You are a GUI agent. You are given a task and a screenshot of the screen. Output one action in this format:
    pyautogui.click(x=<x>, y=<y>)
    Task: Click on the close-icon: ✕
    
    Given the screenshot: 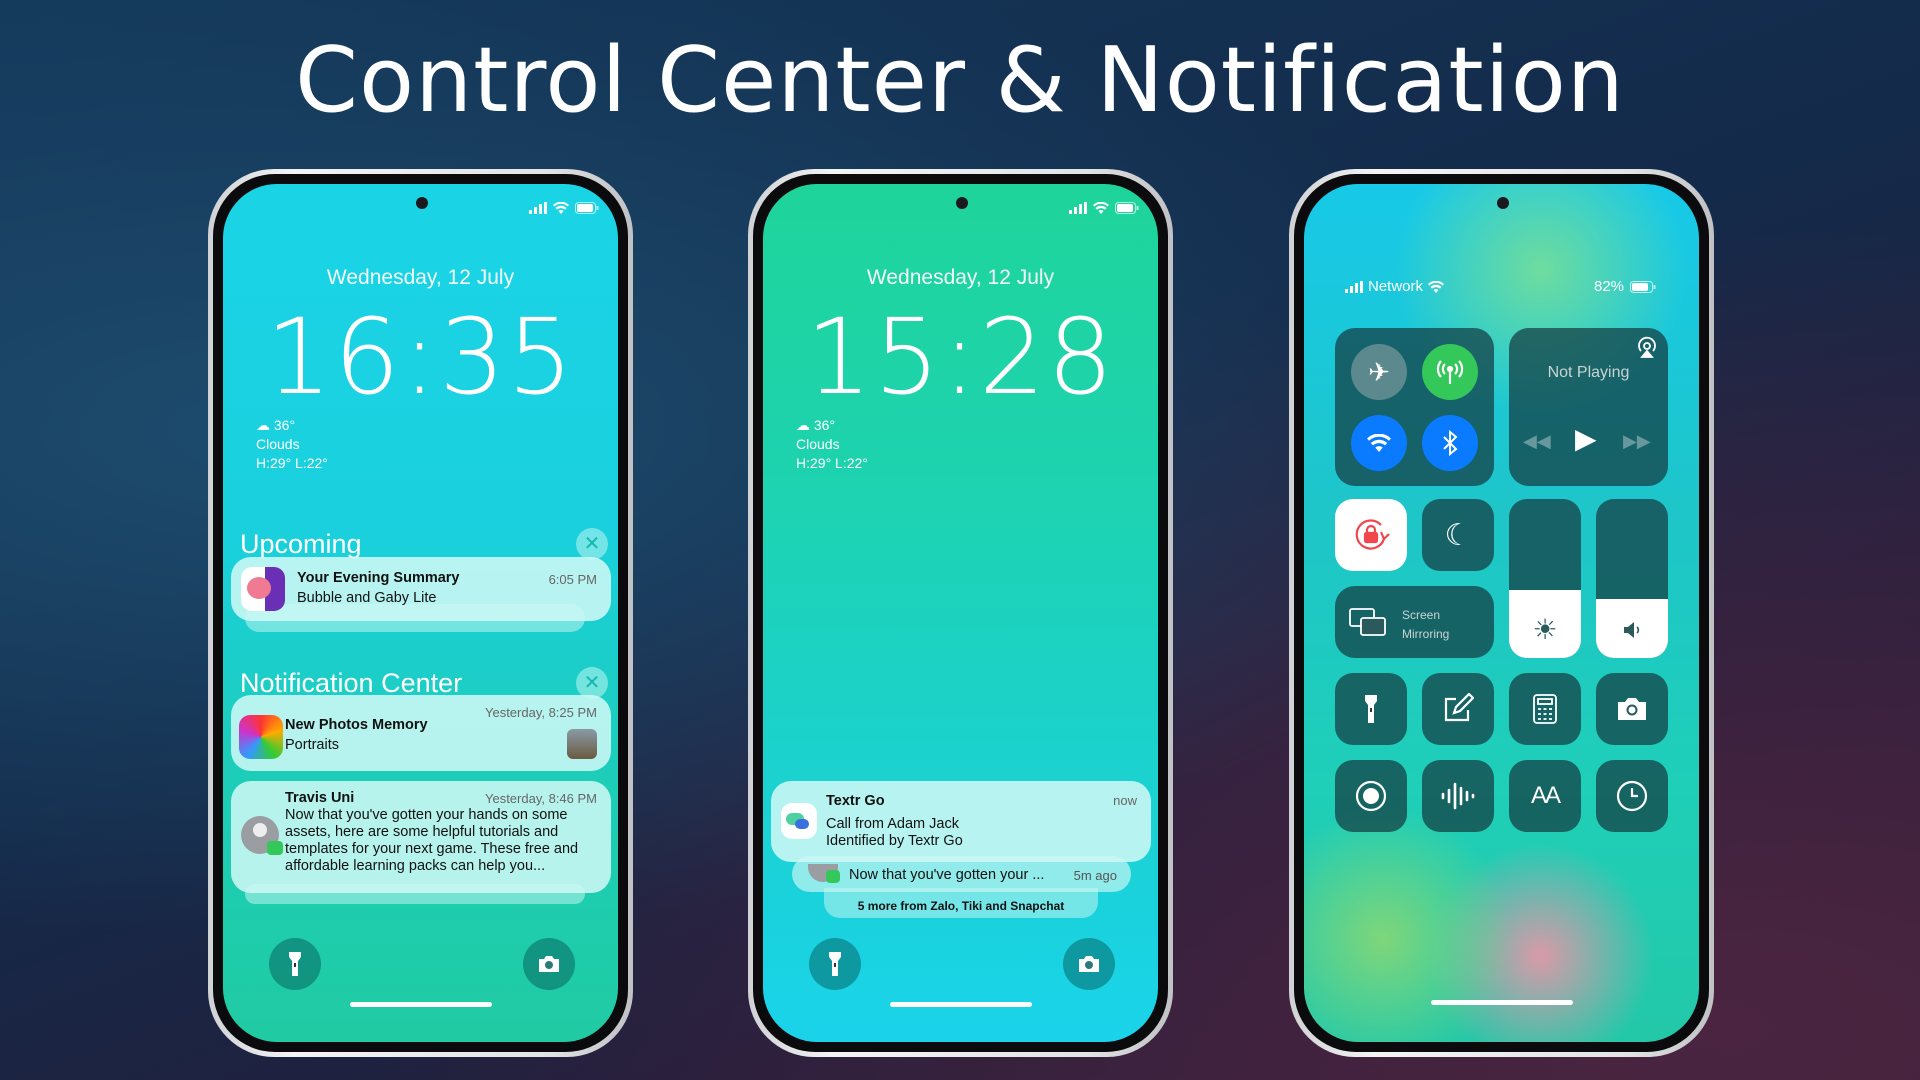 What is the action you would take?
    pyautogui.click(x=592, y=544)
    